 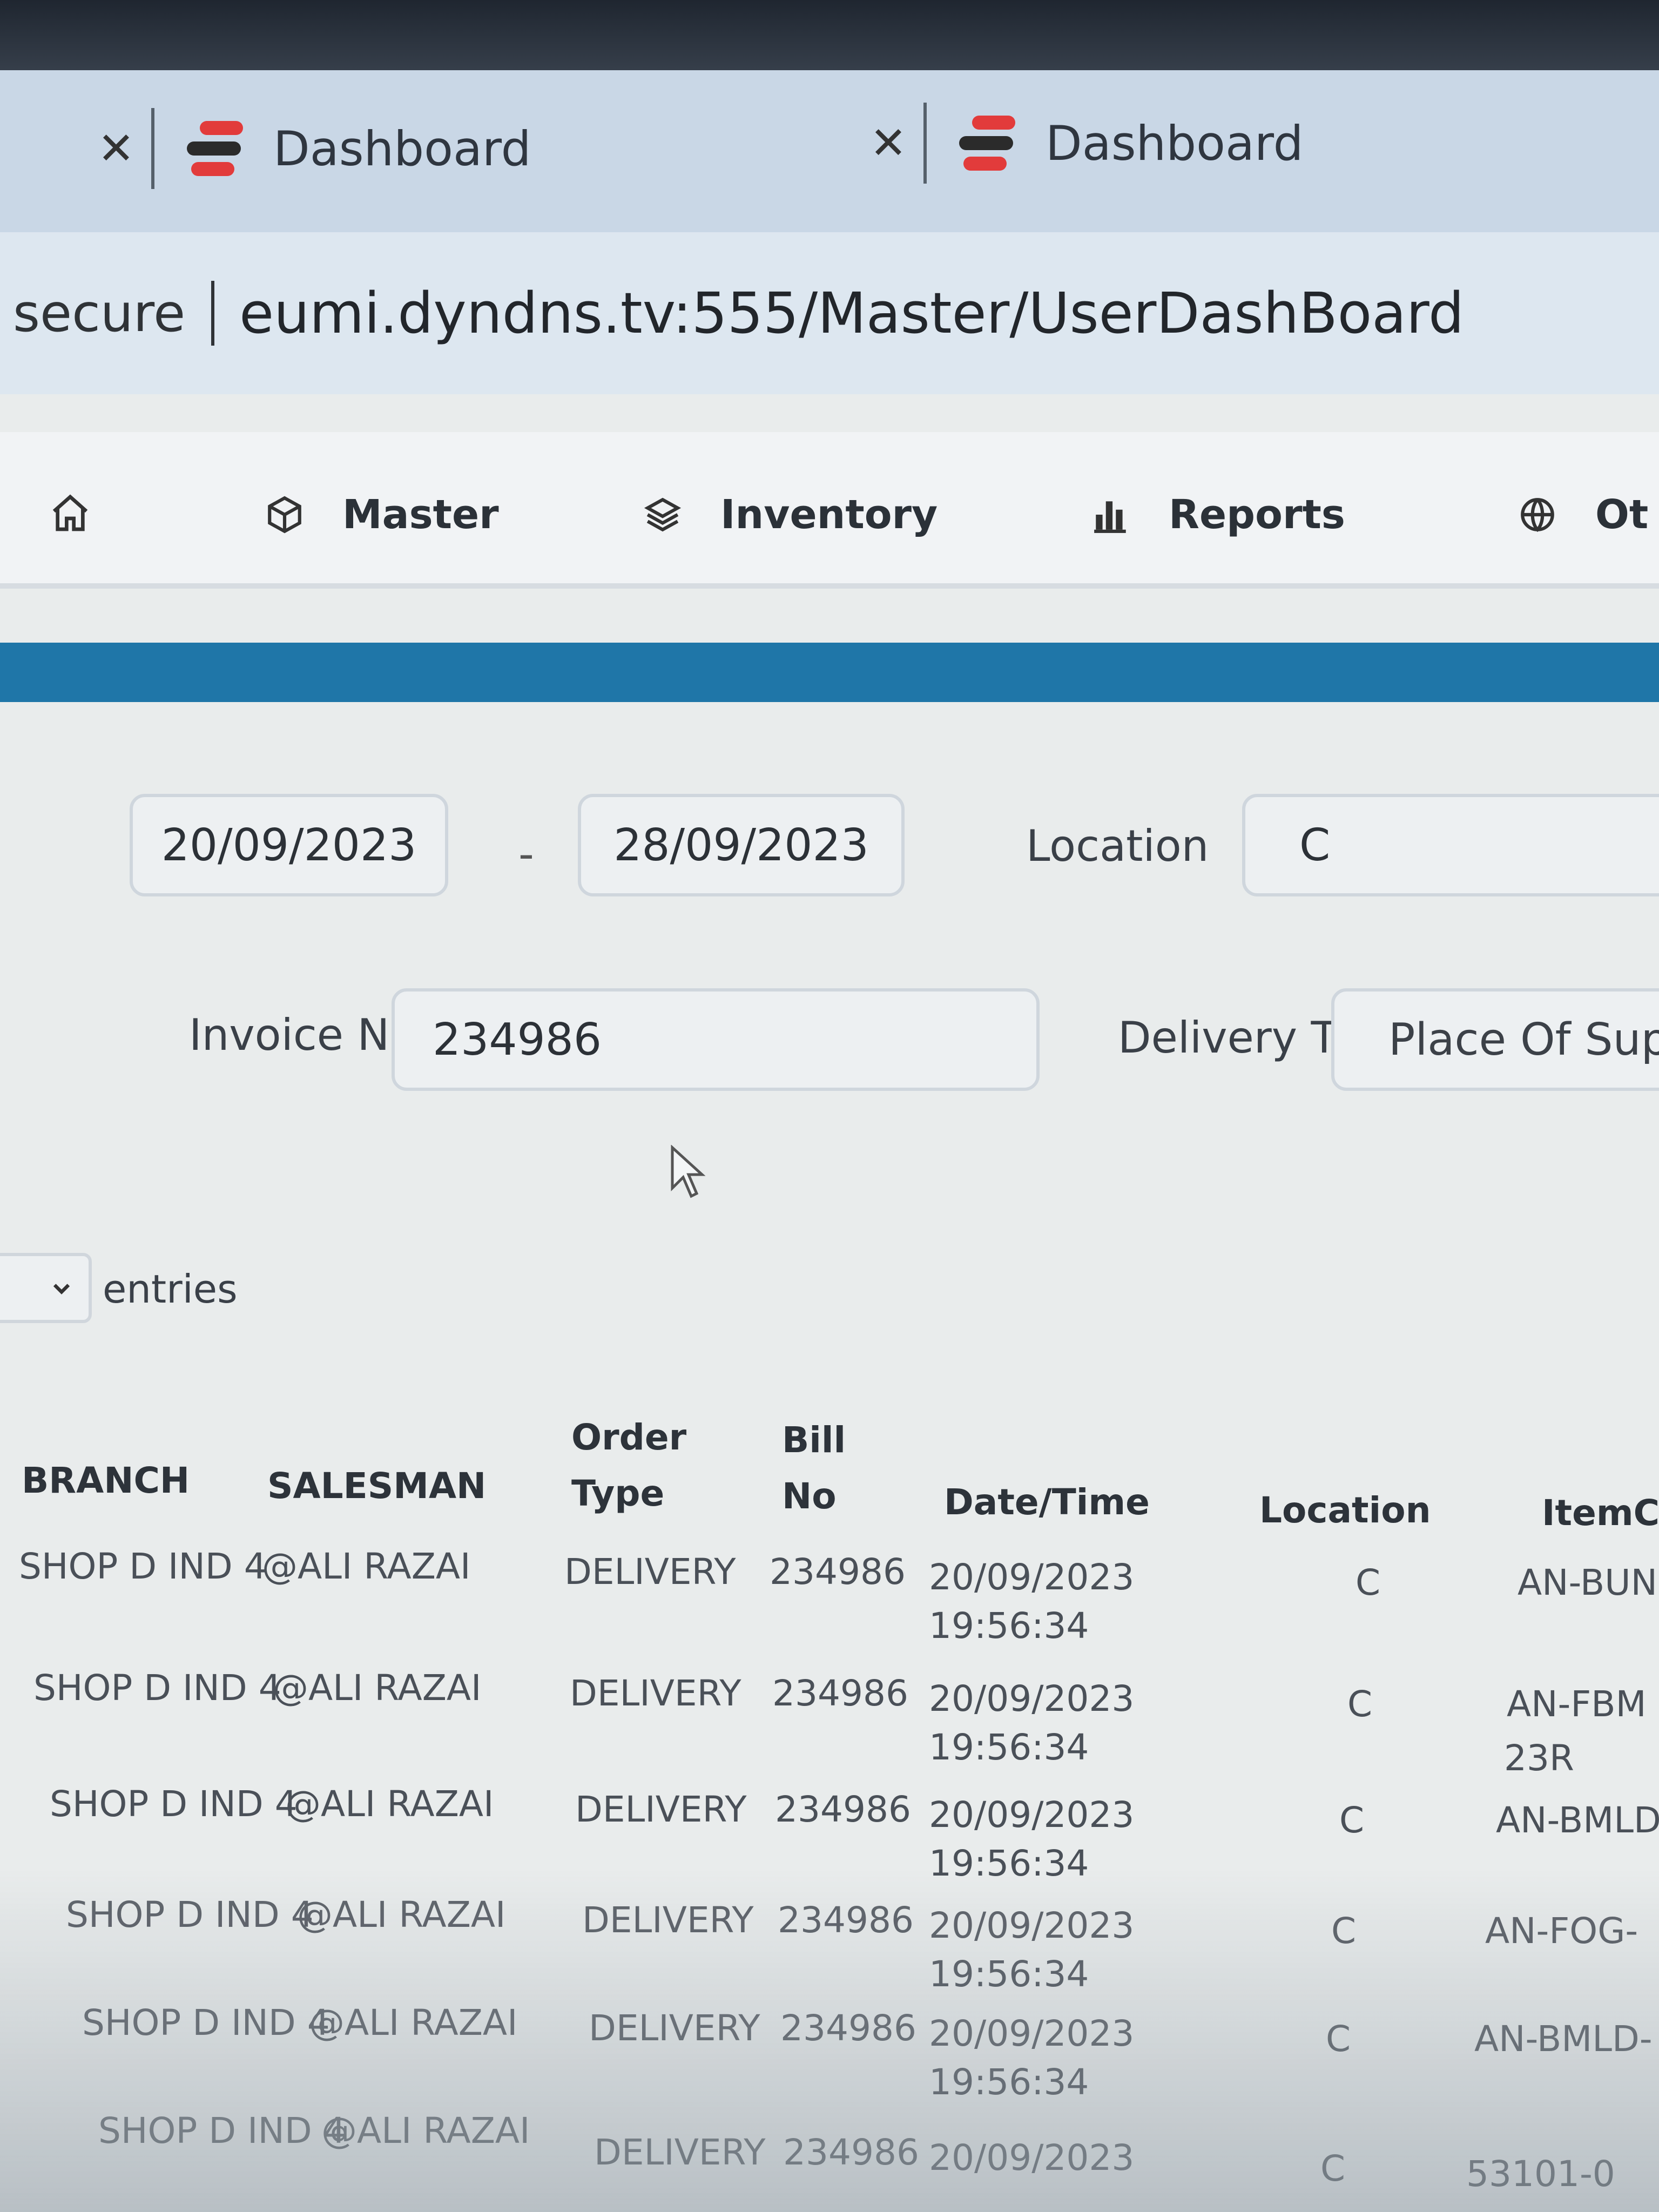 I want to click on globe-icon, so click(x=1537, y=515).